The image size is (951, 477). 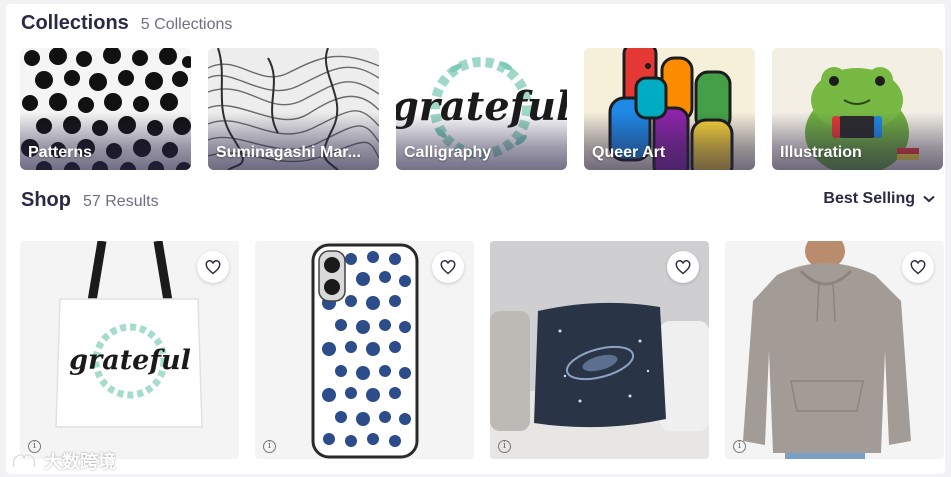 What do you see at coordinates (821, 152) in the screenshot?
I see `collection-label: Illustration` at bounding box center [821, 152].